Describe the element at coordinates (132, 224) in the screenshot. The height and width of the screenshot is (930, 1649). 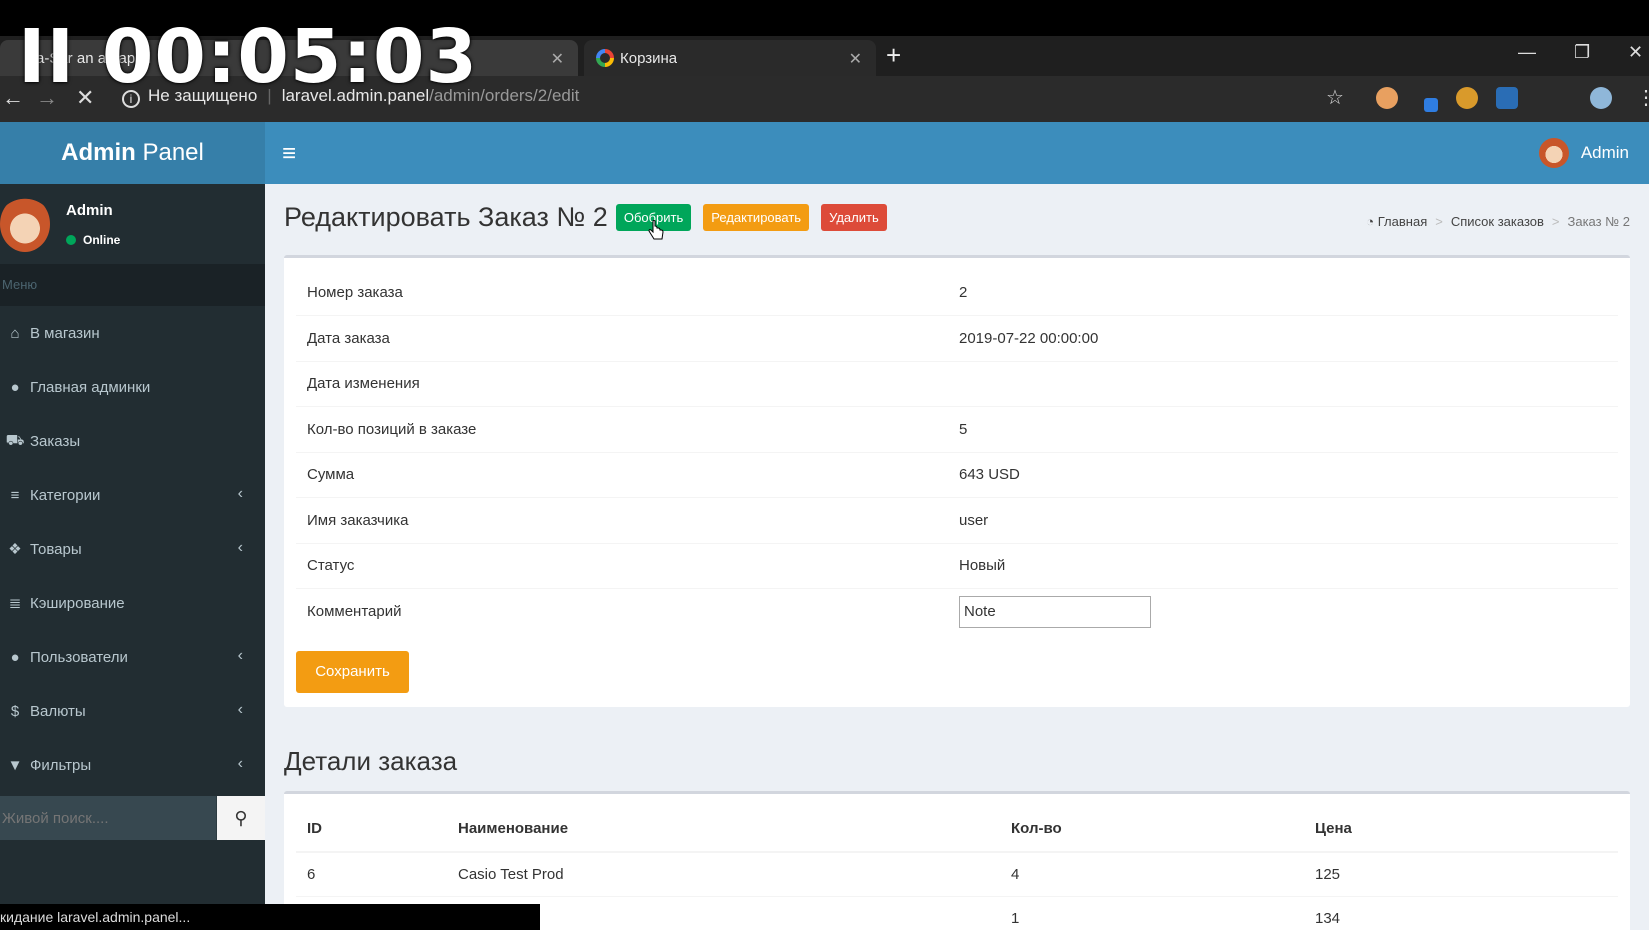
I see `user-panel: Admin Online` at that location.